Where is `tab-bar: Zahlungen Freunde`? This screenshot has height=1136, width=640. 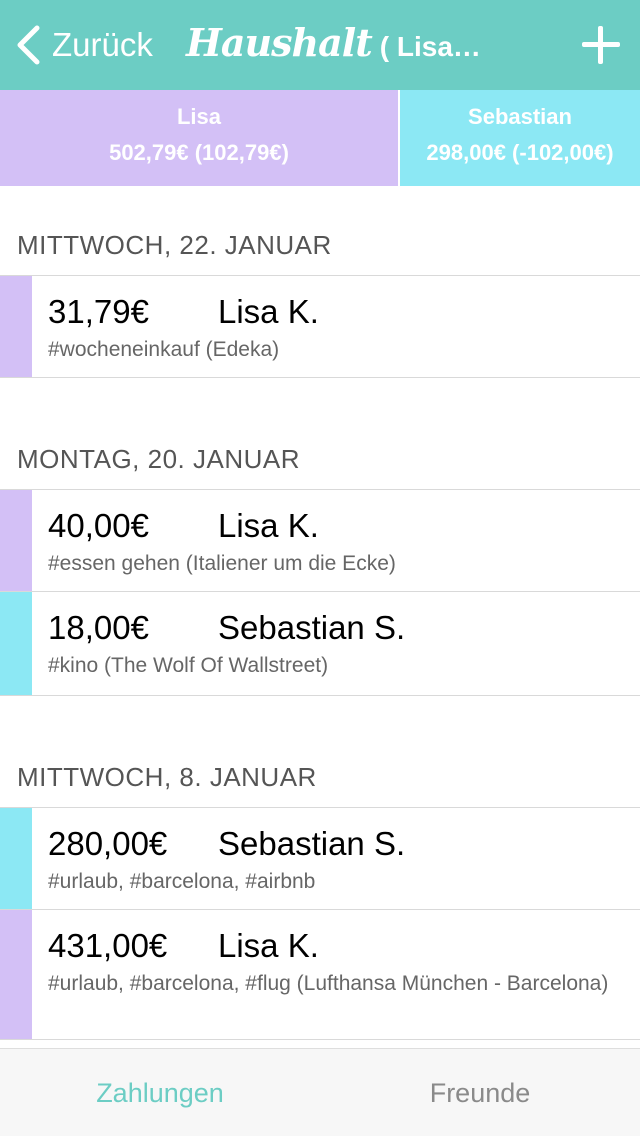
tab-bar: Zahlungen Freunde is located at coordinates (320, 1092).